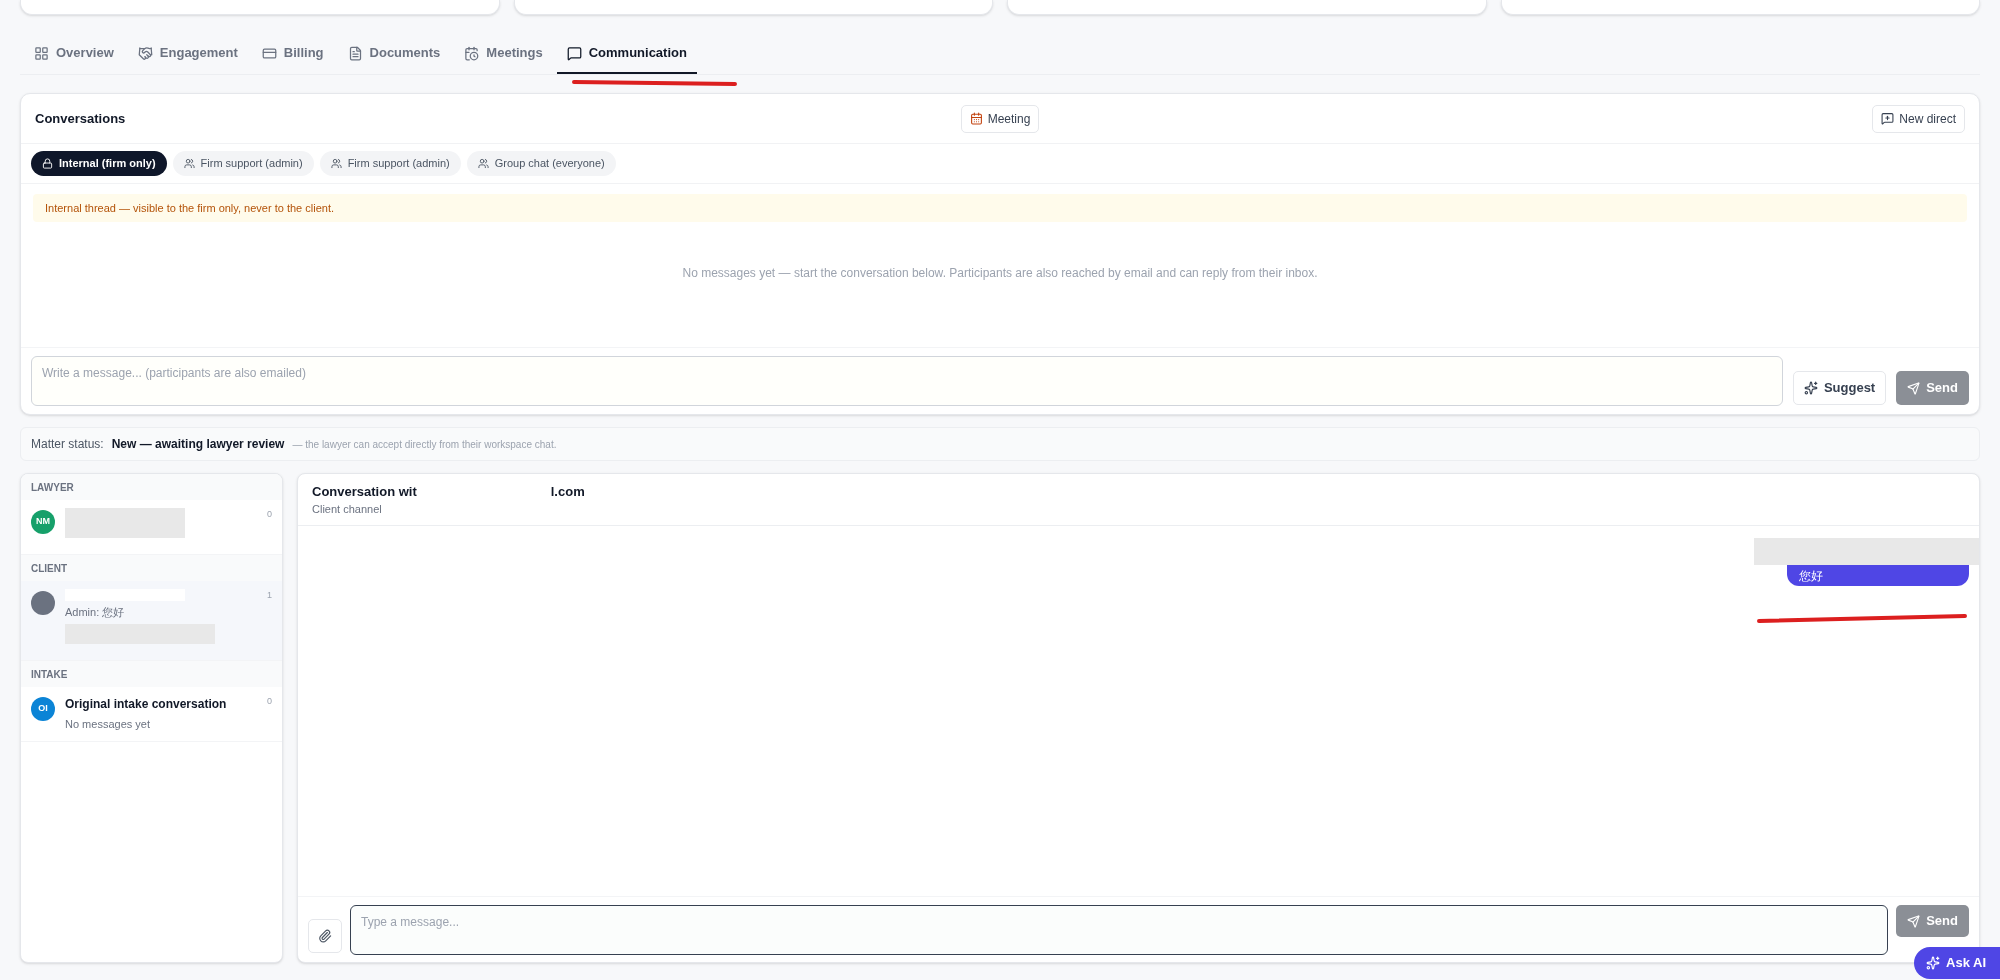 The height and width of the screenshot is (980, 2000). I want to click on message-count: 1, so click(269, 595).